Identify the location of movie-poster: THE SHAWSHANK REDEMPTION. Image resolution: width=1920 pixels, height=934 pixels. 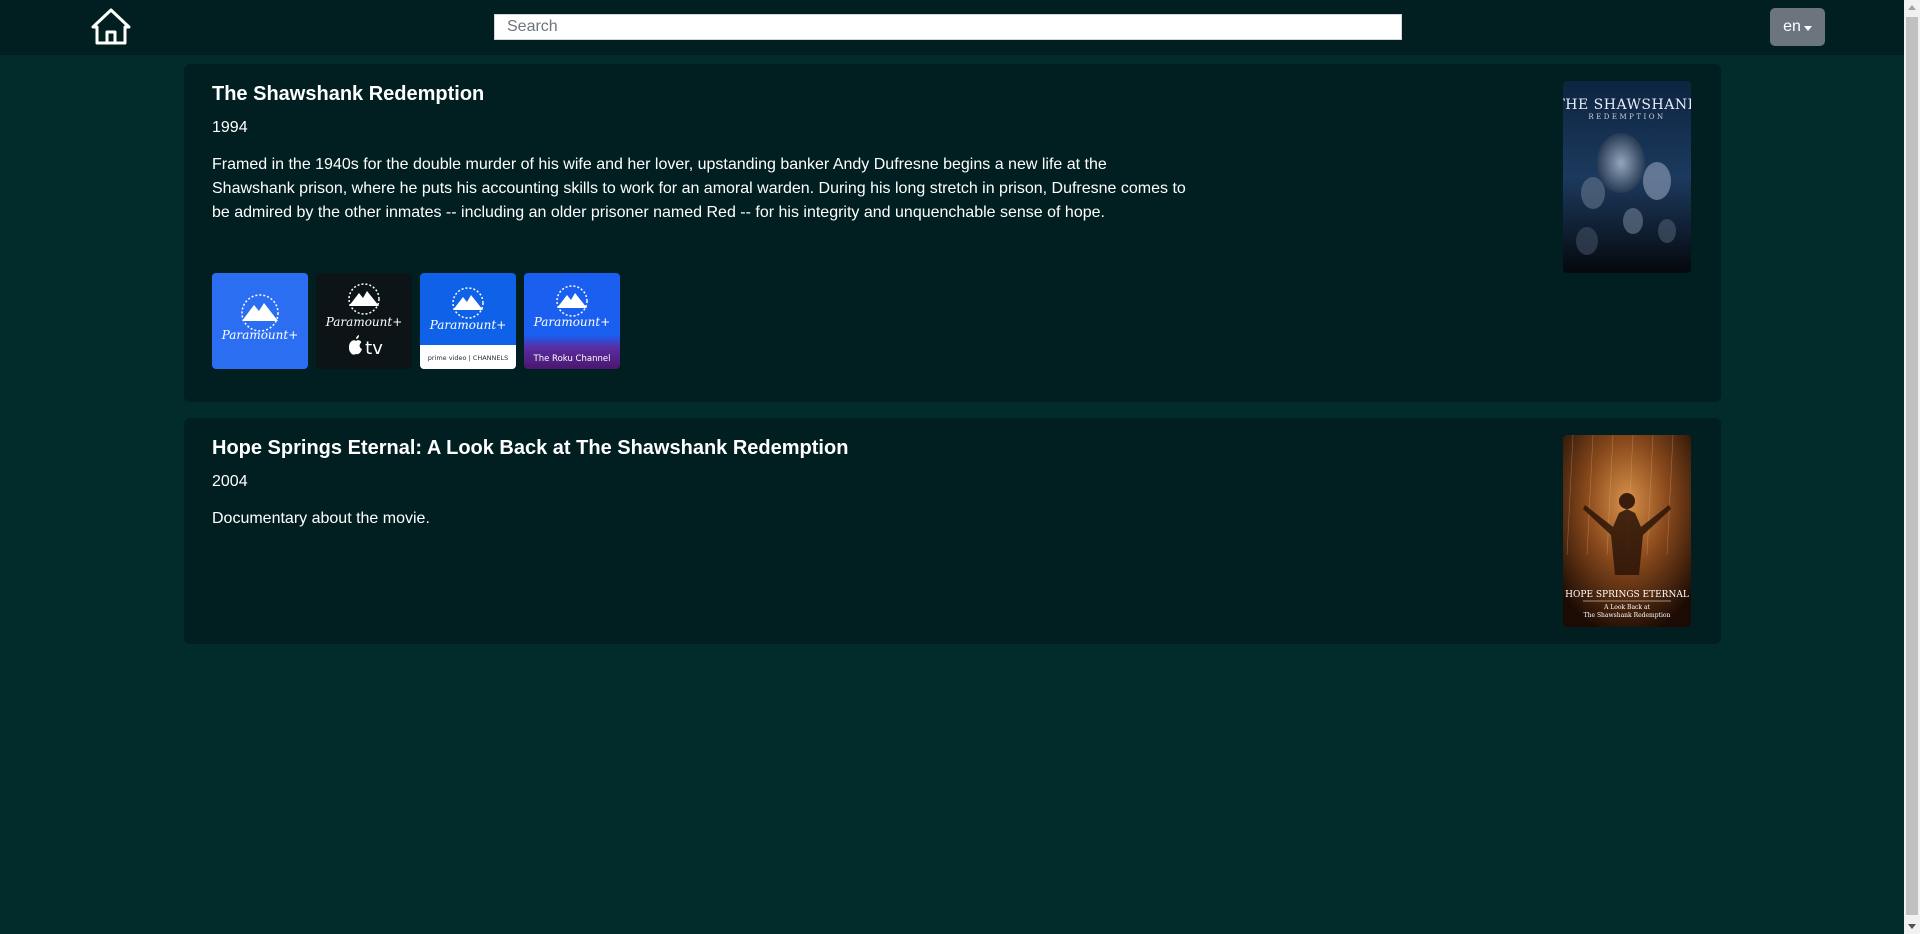
(1627, 177).